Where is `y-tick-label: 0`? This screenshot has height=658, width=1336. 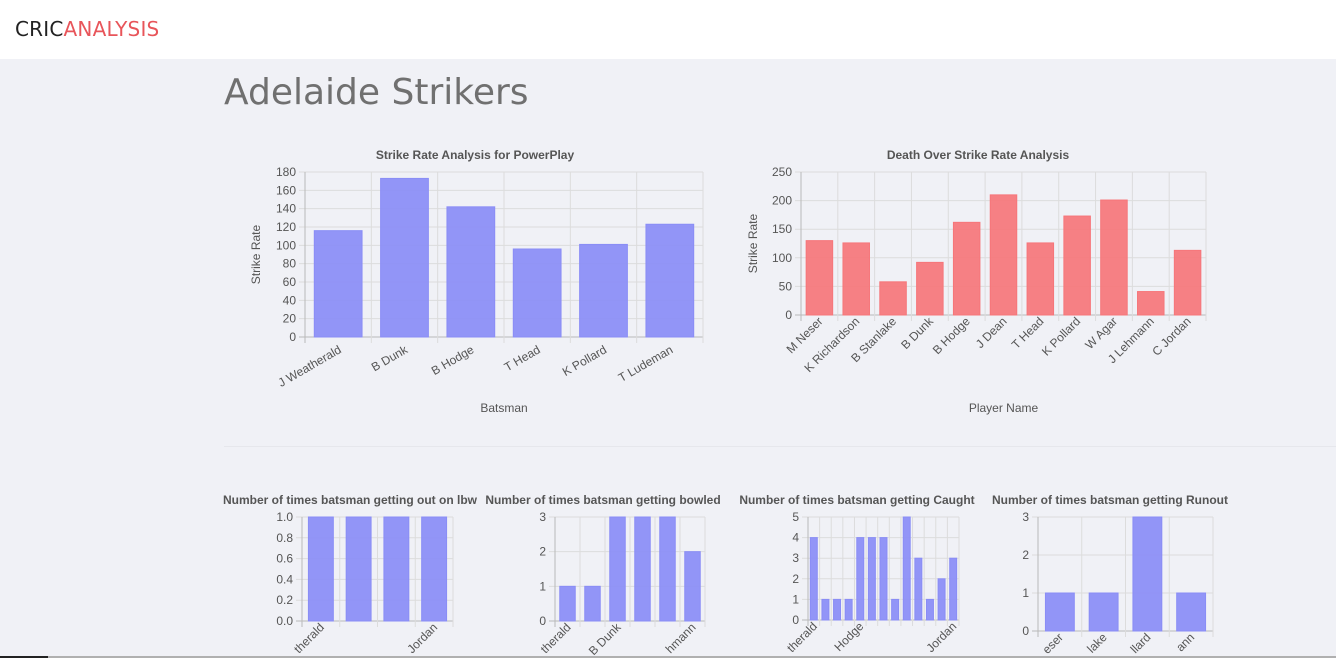
y-tick-label: 0 is located at coordinates (1025, 631).